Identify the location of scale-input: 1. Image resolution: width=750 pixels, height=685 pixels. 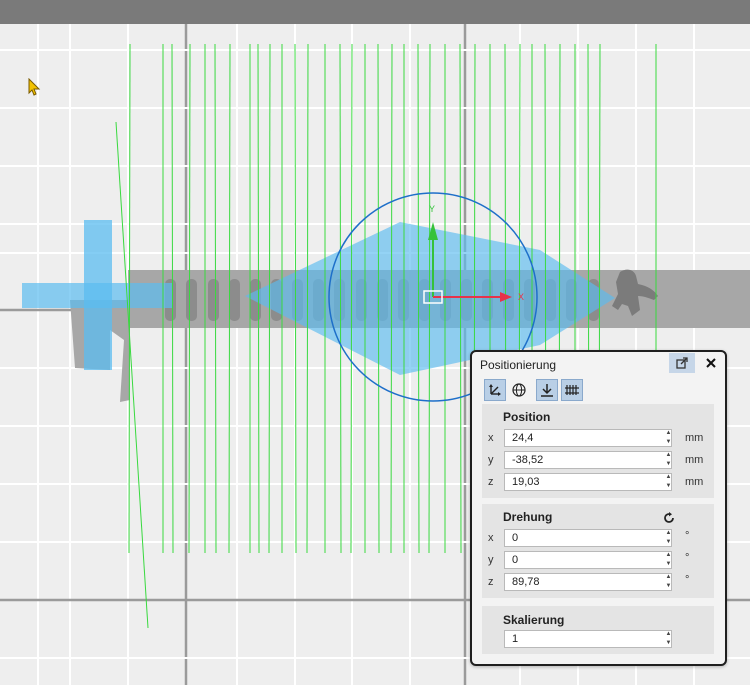
(588, 639).